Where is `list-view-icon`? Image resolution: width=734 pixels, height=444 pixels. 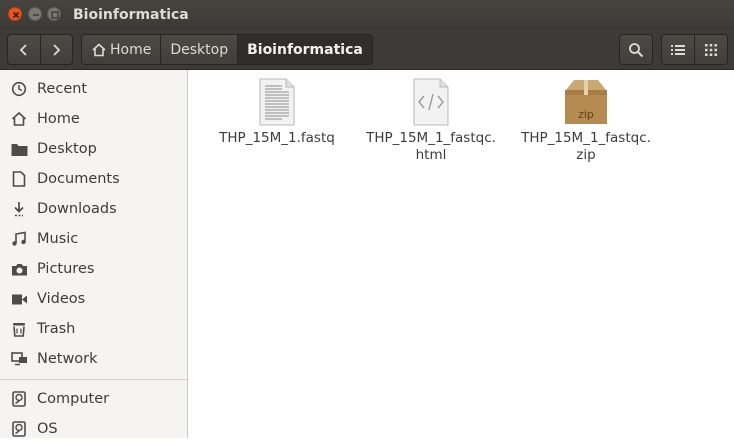 list-view-icon is located at coordinates (678, 49).